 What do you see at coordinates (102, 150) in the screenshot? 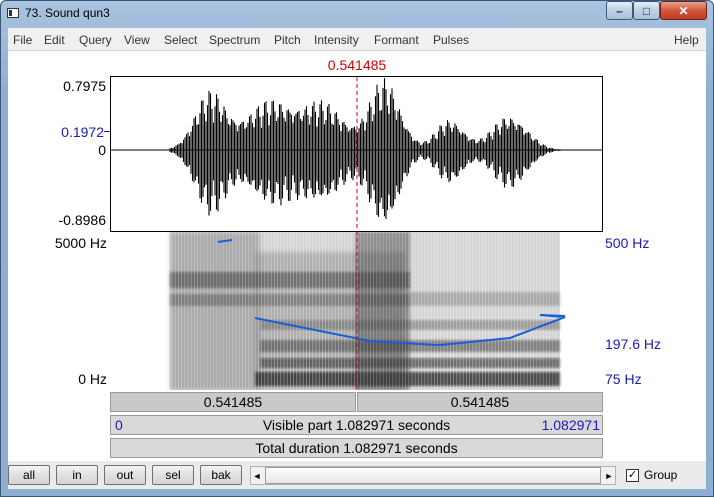
I see `waveform-zero-label: 0` at bounding box center [102, 150].